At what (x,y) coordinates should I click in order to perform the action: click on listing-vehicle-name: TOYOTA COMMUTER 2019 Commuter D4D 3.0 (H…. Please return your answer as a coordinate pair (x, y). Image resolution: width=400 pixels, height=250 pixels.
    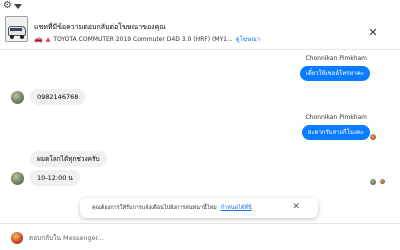
    Looking at the image, I should click on (143, 39).